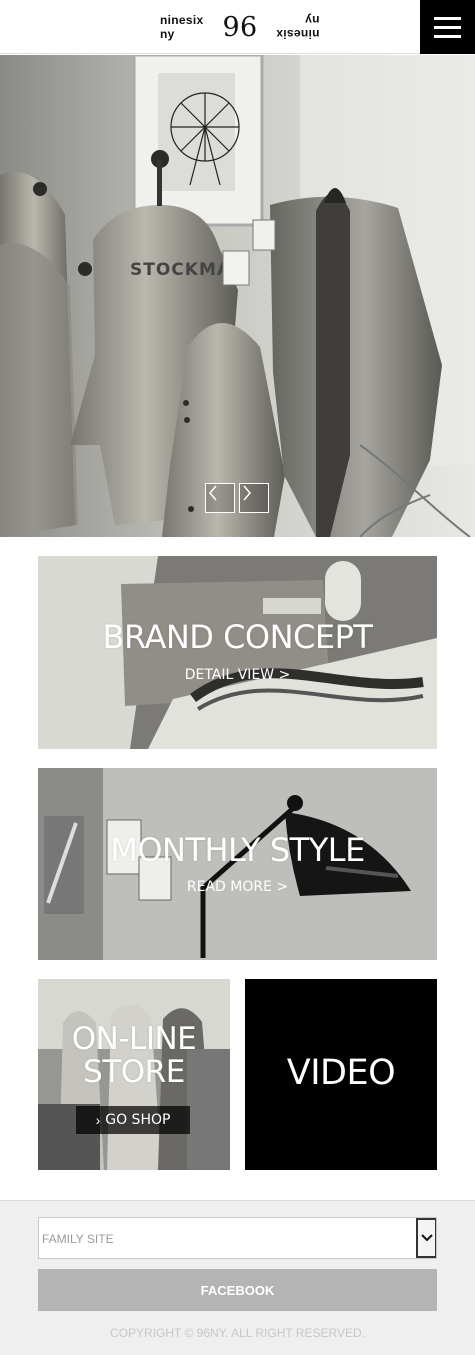 This screenshot has width=475, height=1355. What do you see at coordinates (237, 675) in the screenshot?
I see `brand-concept-link: DETAIL VIEW >` at bounding box center [237, 675].